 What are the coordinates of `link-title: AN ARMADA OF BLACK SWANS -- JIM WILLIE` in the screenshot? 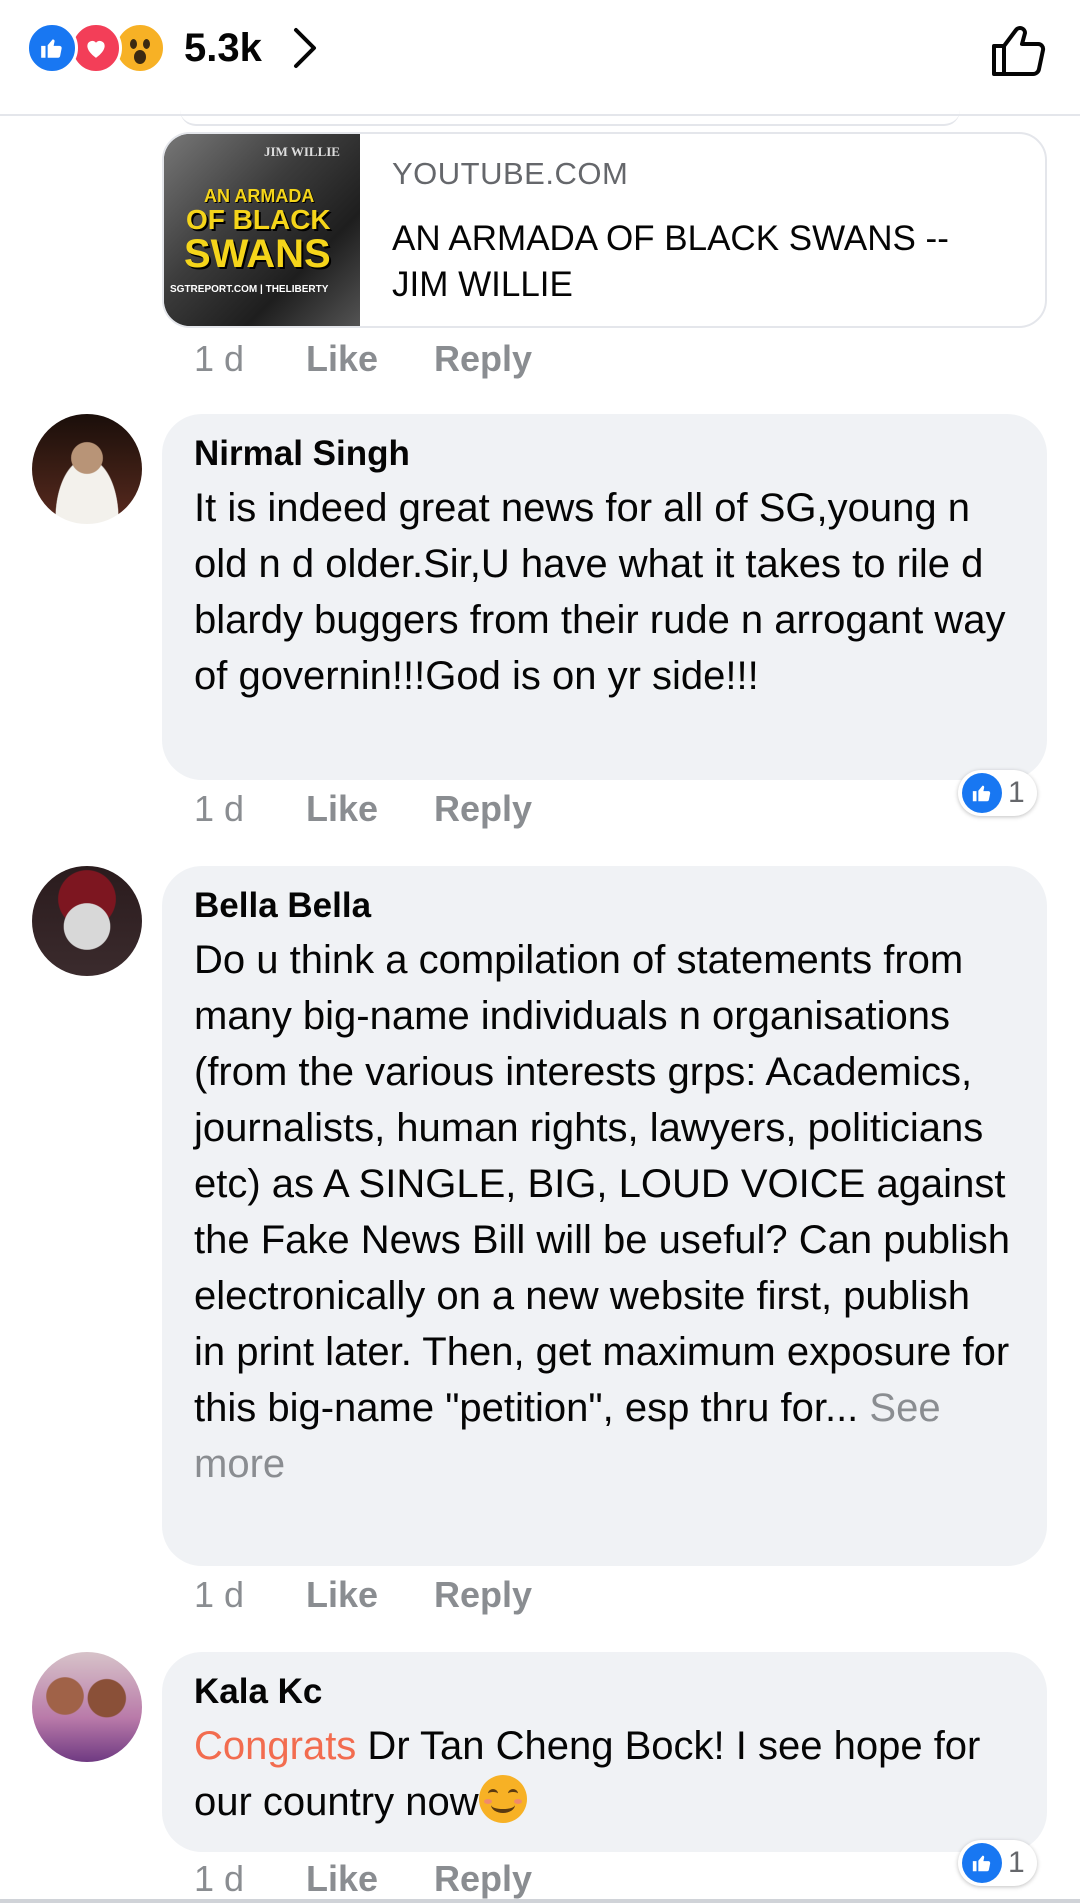 It's located at (698, 262).